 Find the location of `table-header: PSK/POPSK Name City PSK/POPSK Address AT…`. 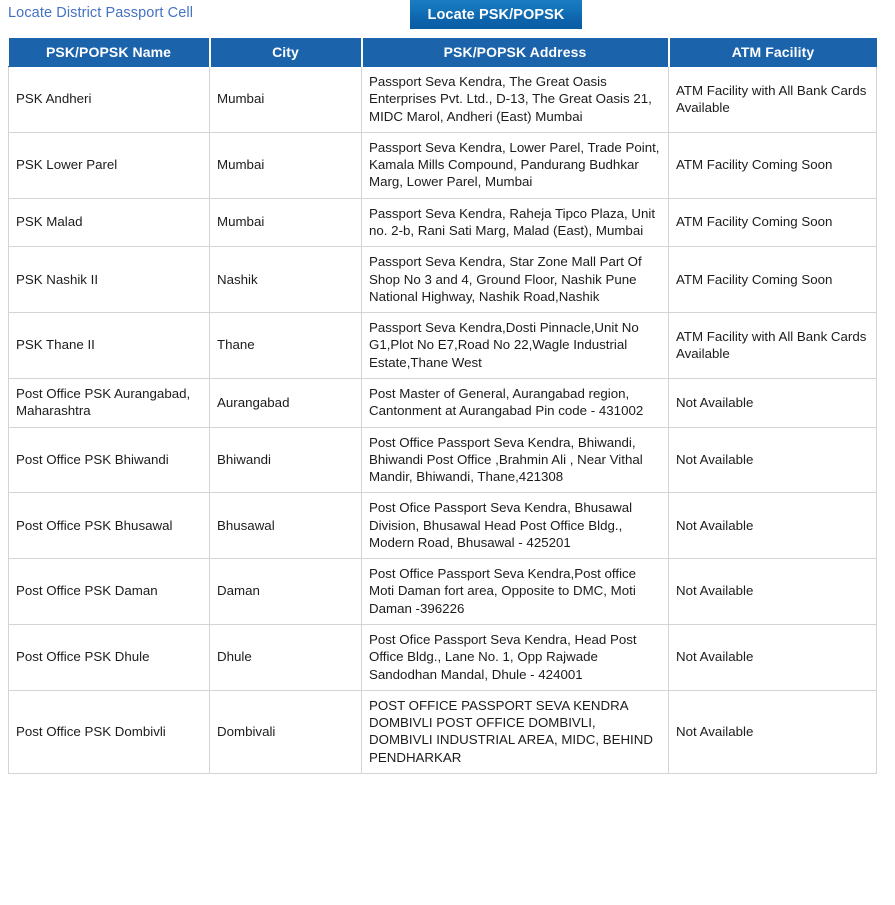

table-header: PSK/POPSK Name City PSK/POPSK Address AT… is located at coordinates (442, 52).